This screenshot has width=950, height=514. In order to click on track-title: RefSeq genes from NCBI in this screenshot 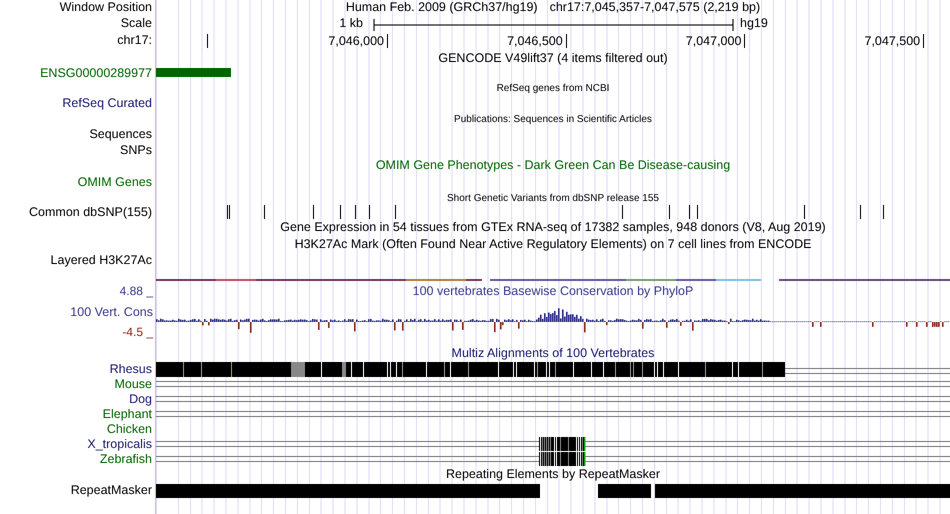, I will do `click(553, 88)`.